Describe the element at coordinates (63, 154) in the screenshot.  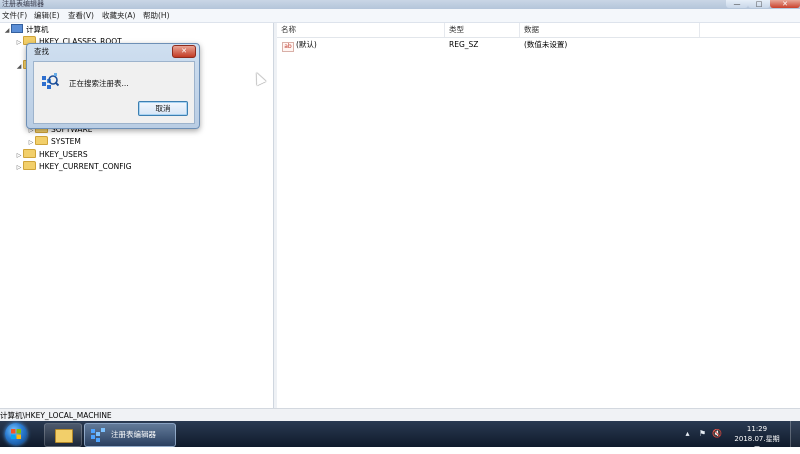
I see `tree-item-label: HKEY_USERS` at that location.